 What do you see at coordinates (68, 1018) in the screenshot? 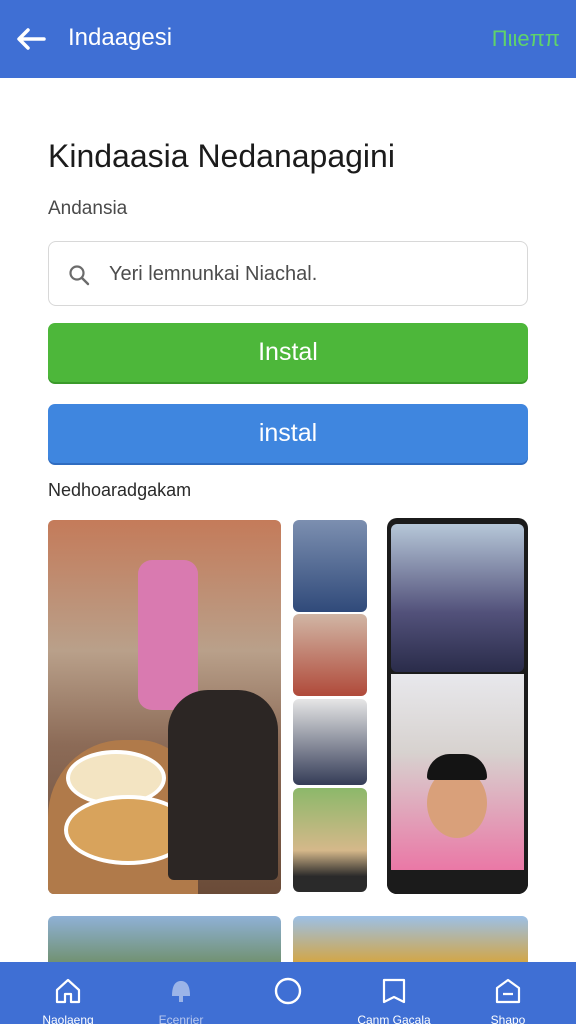
I see `tab-label: Naolaeng` at bounding box center [68, 1018].